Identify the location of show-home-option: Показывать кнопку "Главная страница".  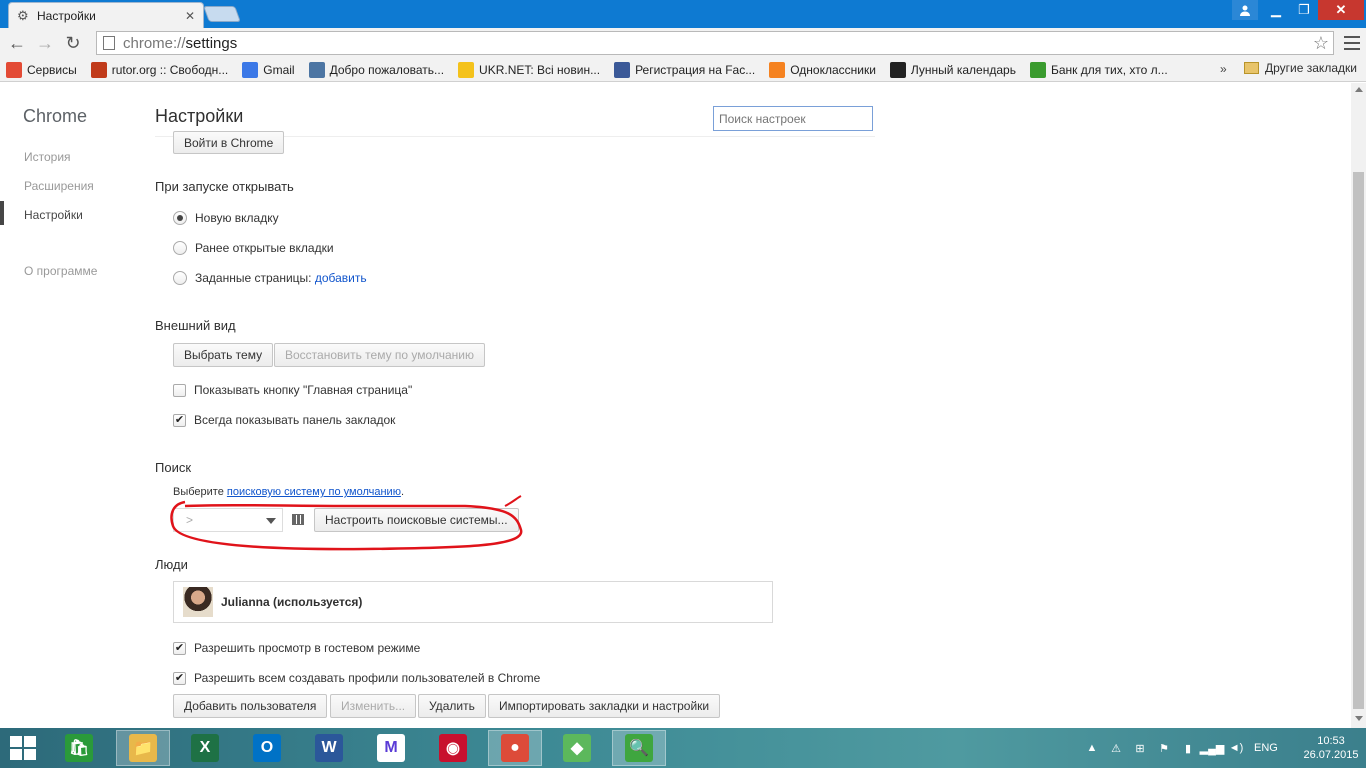
(292, 390).